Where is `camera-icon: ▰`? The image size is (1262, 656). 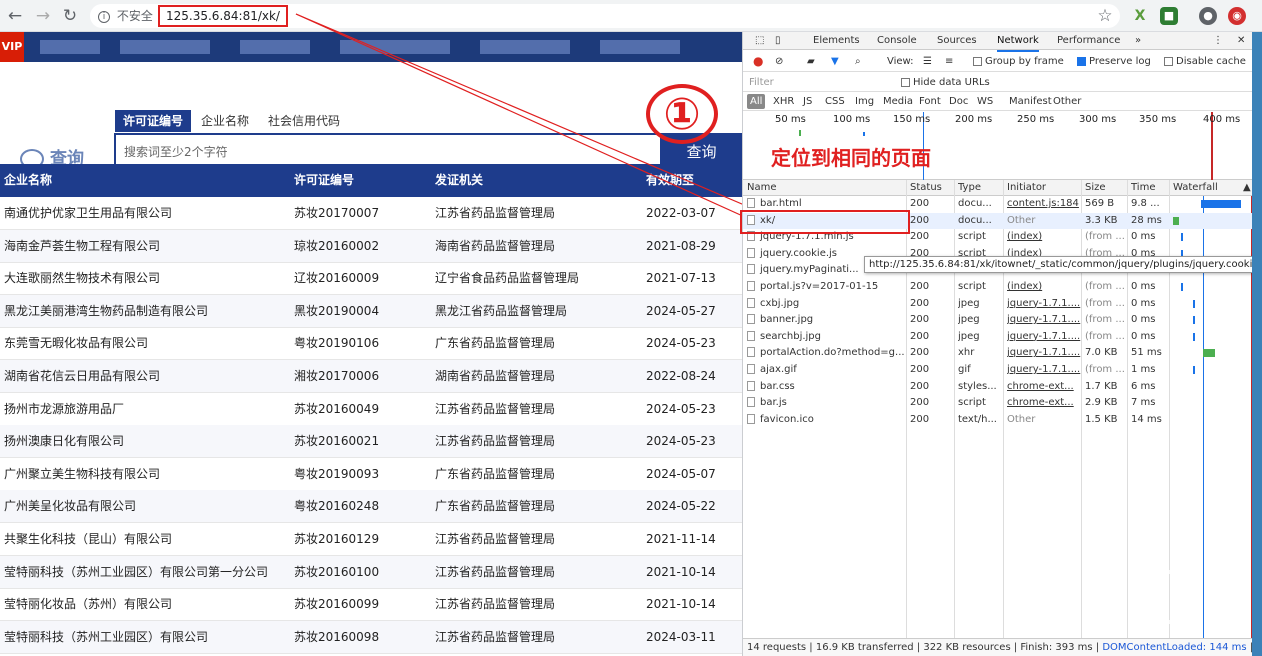 camera-icon: ▰ is located at coordinates (811, 61).